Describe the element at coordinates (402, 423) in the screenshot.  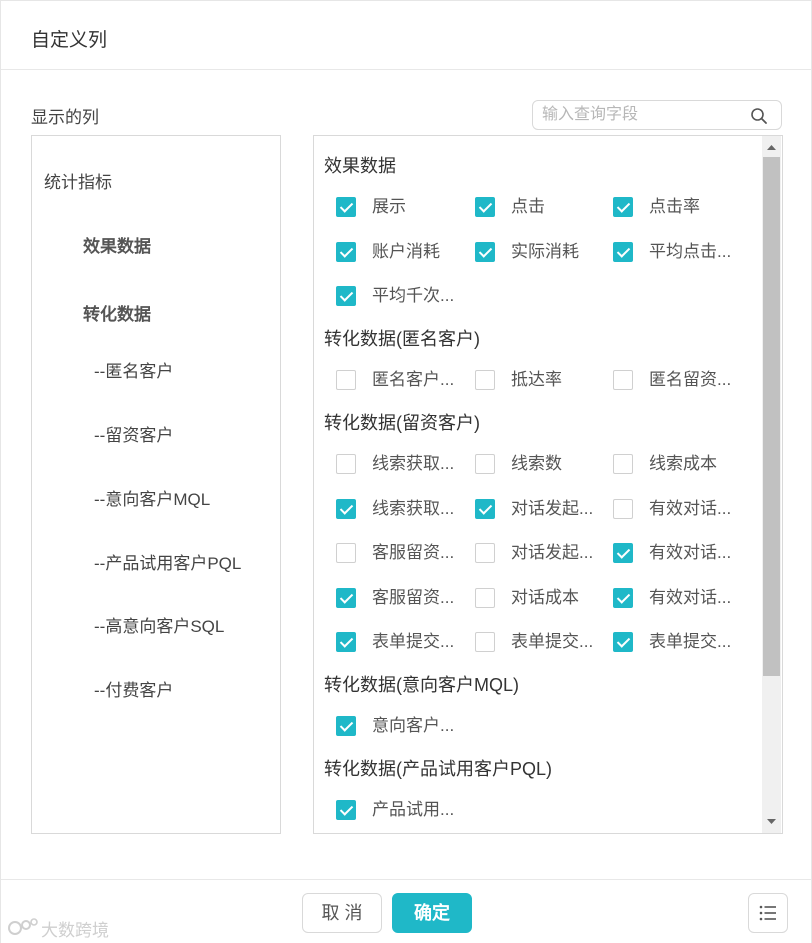
I see `group-title: 转化数据(留资客户)` at that location.